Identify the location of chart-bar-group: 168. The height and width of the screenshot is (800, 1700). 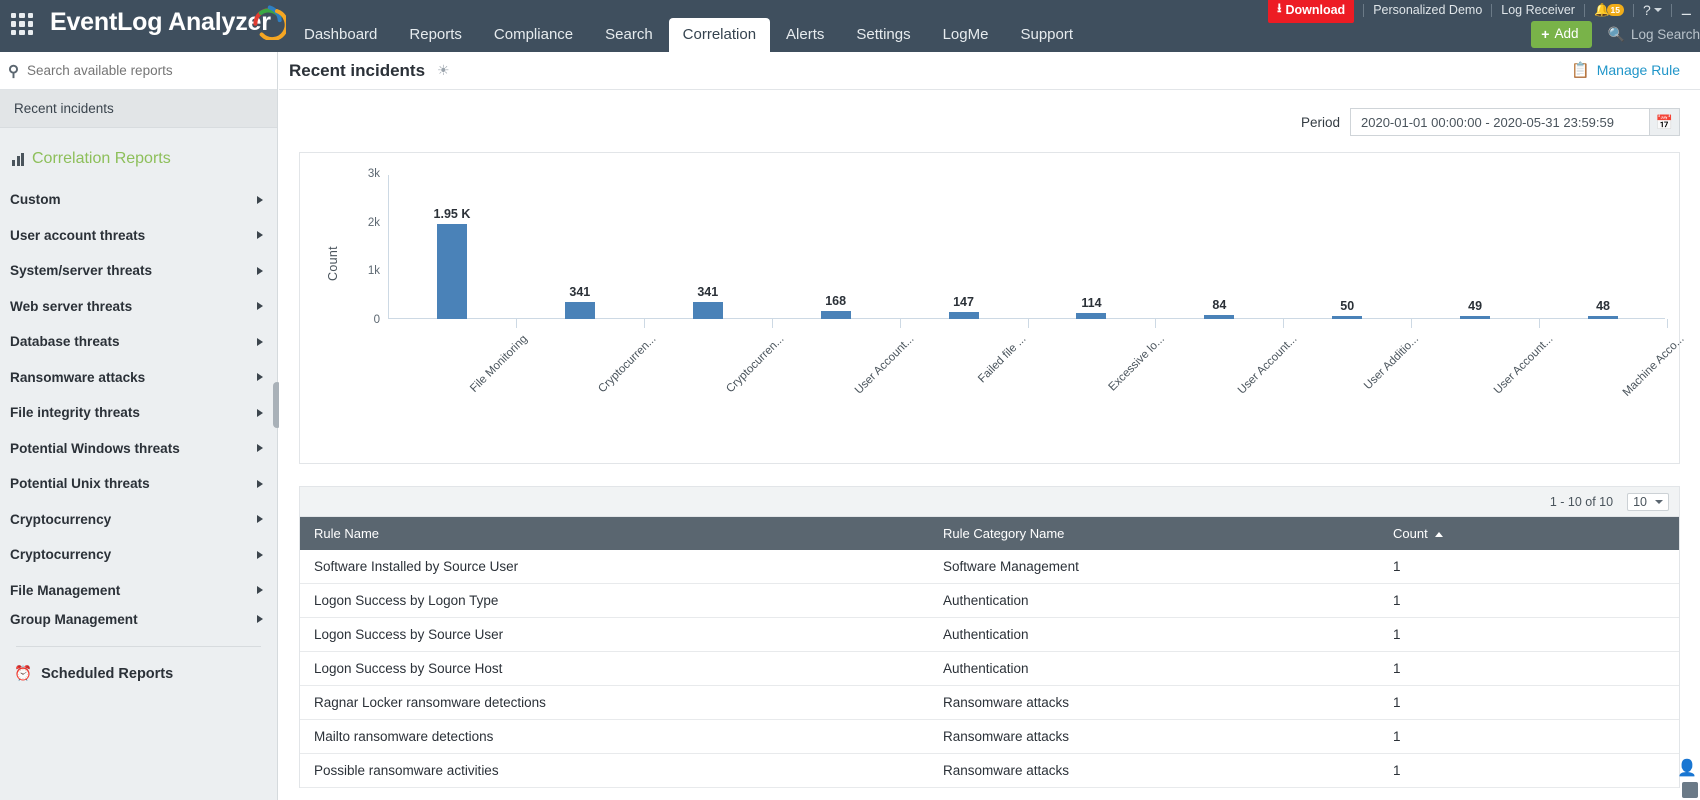
(836, 247).